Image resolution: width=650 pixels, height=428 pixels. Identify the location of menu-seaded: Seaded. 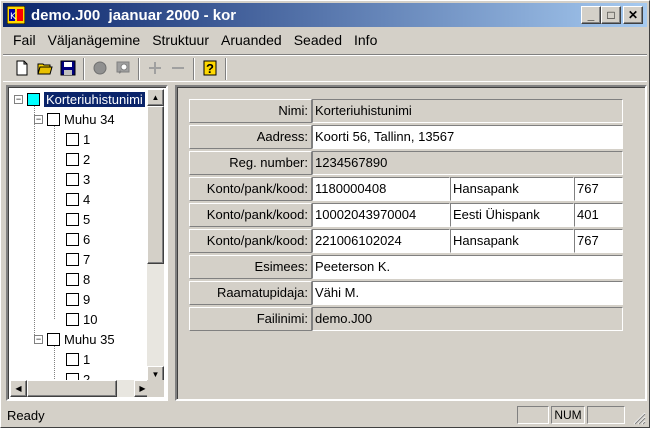
(318, 40).